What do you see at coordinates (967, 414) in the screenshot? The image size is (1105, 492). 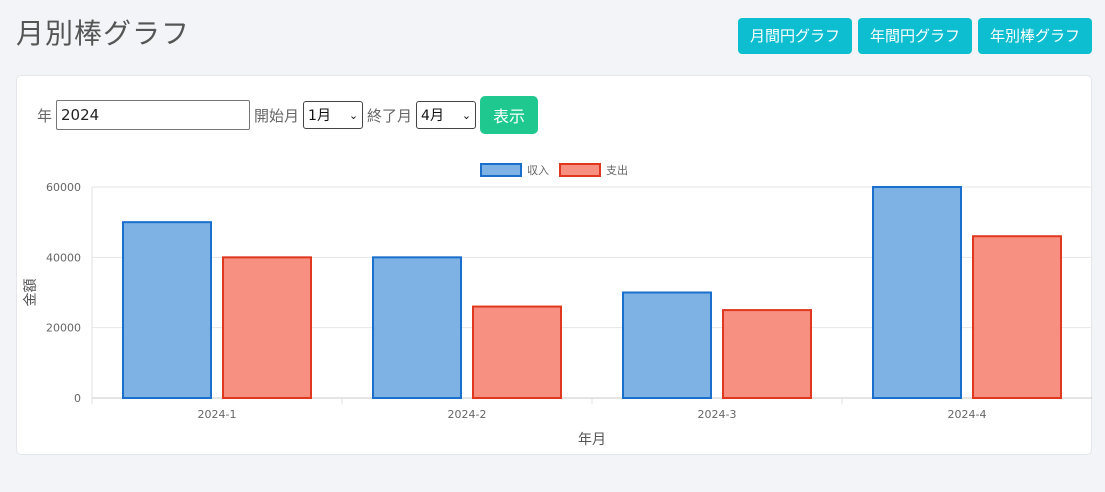 I see `x-tick-label: 2024-4` at bounding box center [967, 414].